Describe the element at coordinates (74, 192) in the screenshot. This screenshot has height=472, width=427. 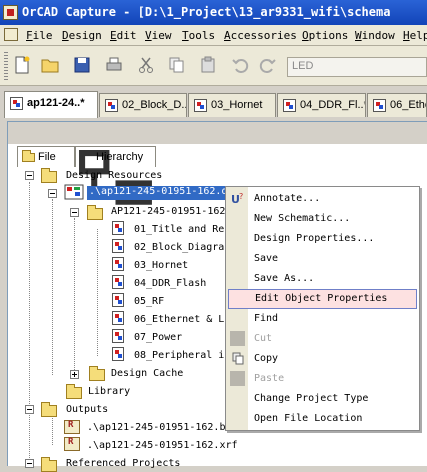
I see `design-file-icon` at that location.